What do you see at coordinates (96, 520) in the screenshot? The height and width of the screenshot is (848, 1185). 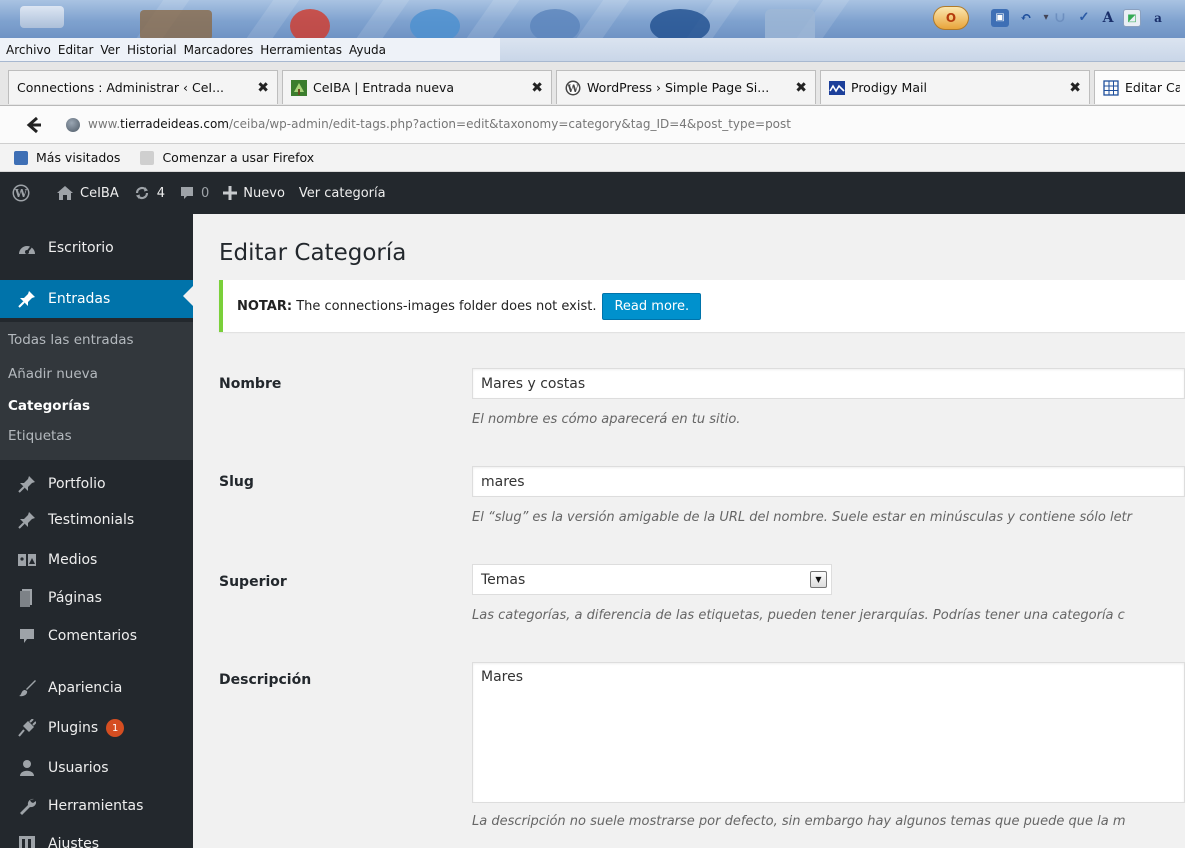 I see `sidebar-item-testimonials: Testimonials` at bounding box center [96, 520].